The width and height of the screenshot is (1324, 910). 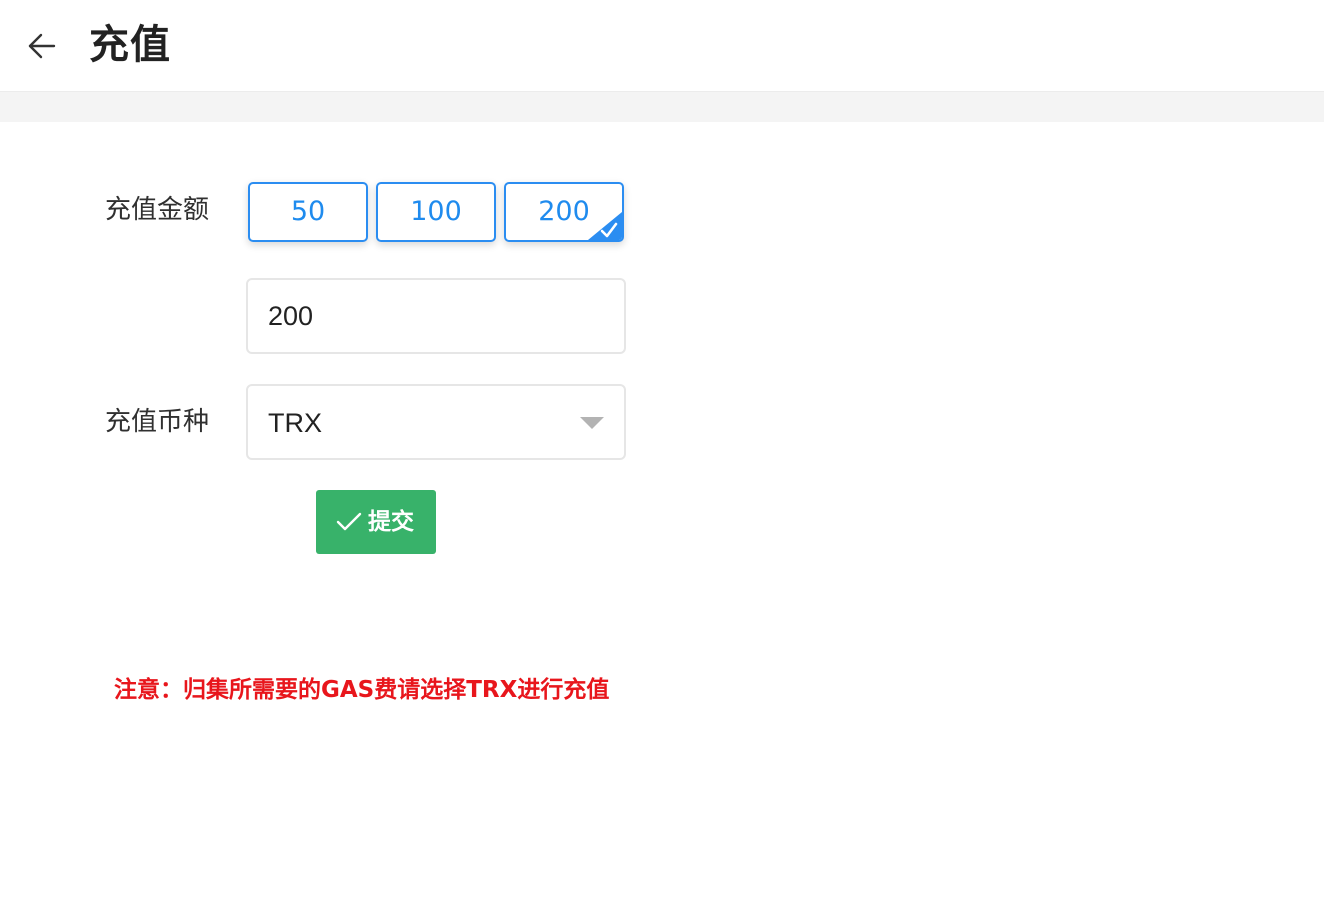 I want to click on submit-button-label: 提交, so click(x=391, y=522).